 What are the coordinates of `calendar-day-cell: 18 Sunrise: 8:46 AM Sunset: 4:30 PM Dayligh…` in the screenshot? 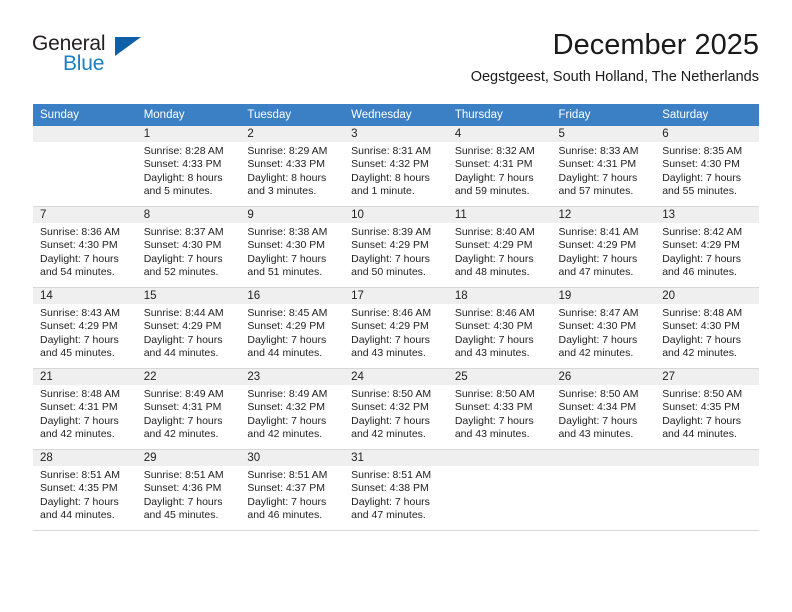 It's located at (499, 328).